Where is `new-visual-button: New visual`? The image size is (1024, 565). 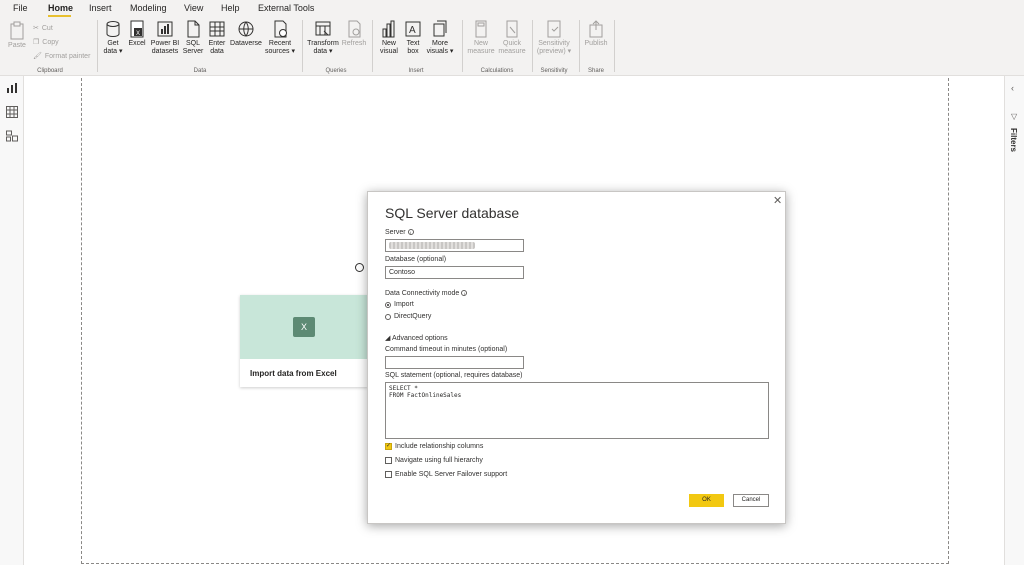
new-visual-button: New visual is located at coordinates (389, 38).